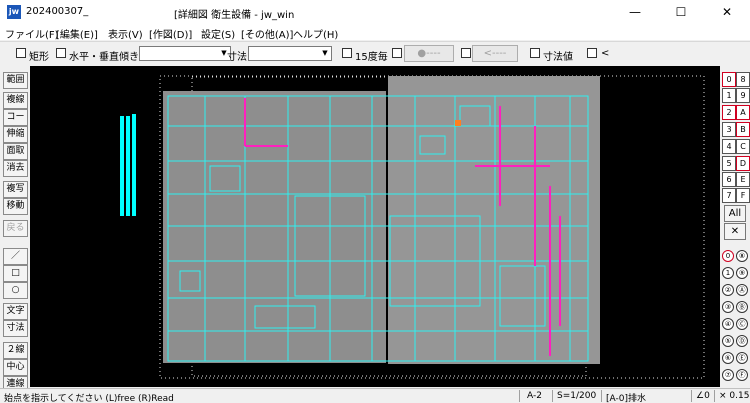 Image resolution: width=750 pixels, height=403 pixels. What do you see at coordinates (534, 396) in the screenshot?
I see `status-layer: A-2` at bounding box center [534, 396].